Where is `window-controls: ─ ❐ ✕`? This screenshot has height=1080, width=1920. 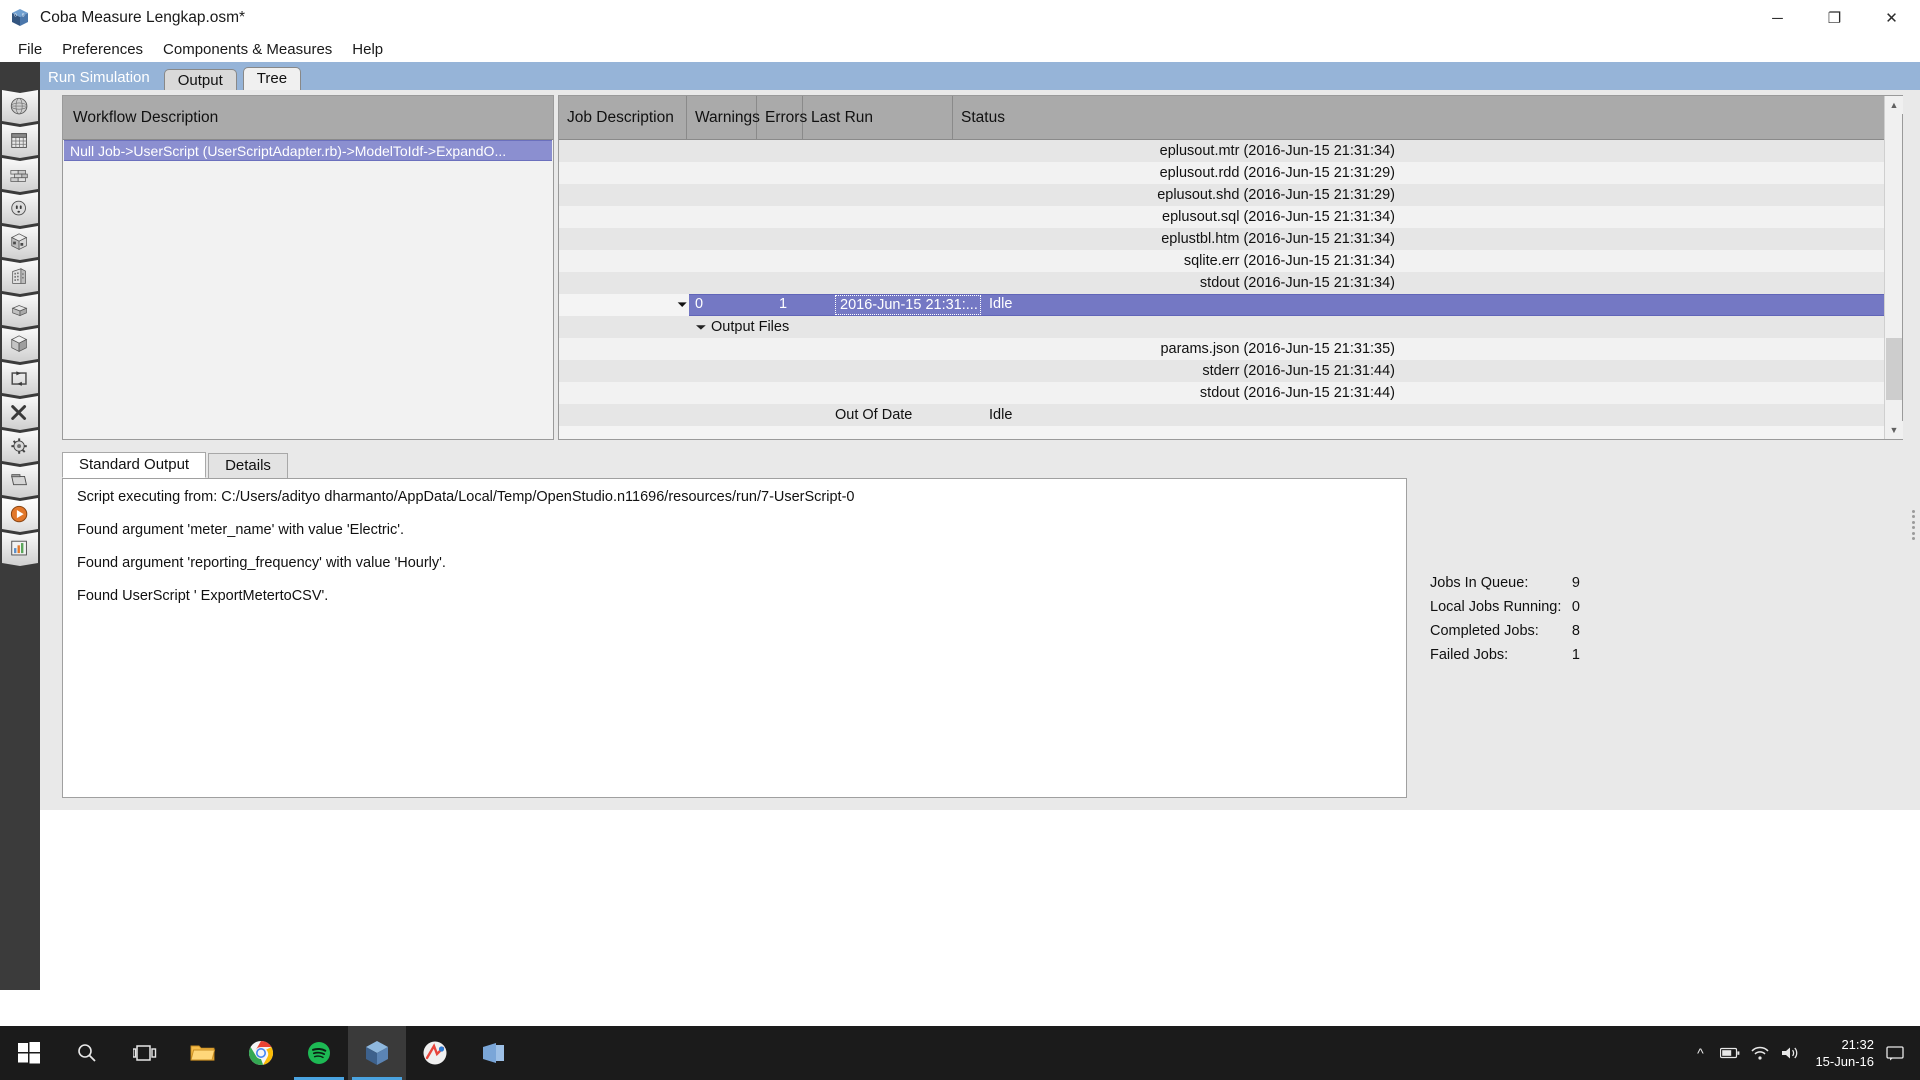 window-controls: ─ ❐ ✕ is located at coordinates (1834, 18).